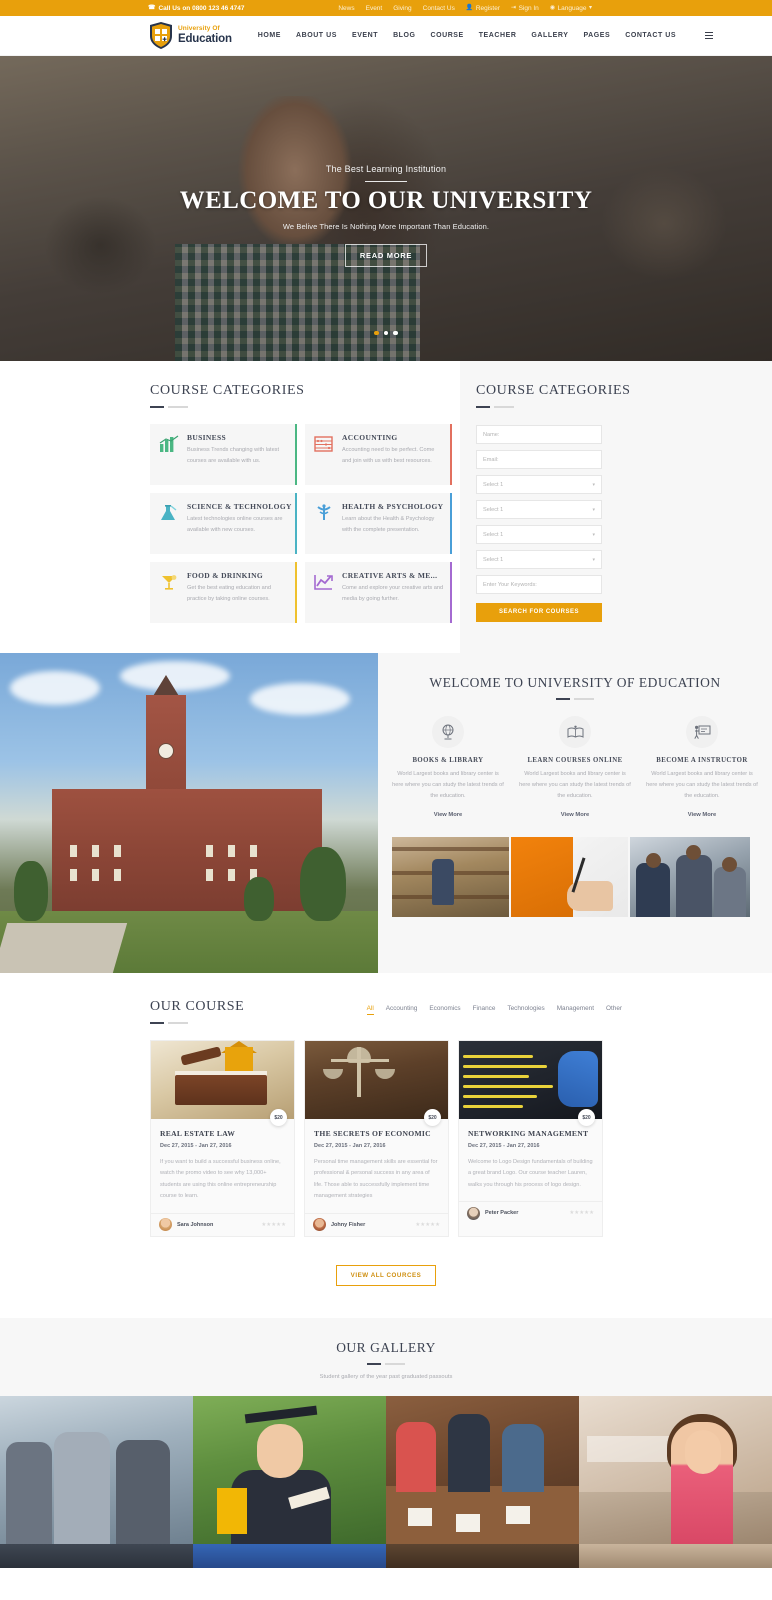 The height and width of the screenshot is (1600, 772). What do you see at coordinates (444, 1010) in the screenshot?
I see `filter-tab-economics: Economics` at bounding box center [444, 1010].